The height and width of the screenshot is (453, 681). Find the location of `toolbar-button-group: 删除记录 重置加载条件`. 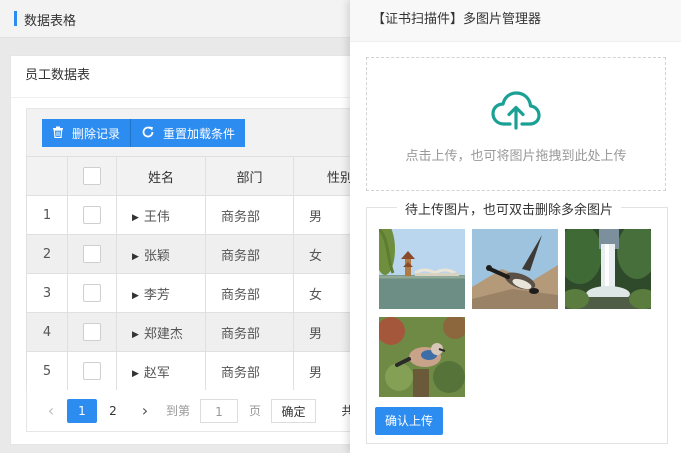

toolbar-button-group: 删除记录 重置加载条件 is located at coordinates (144, 133).